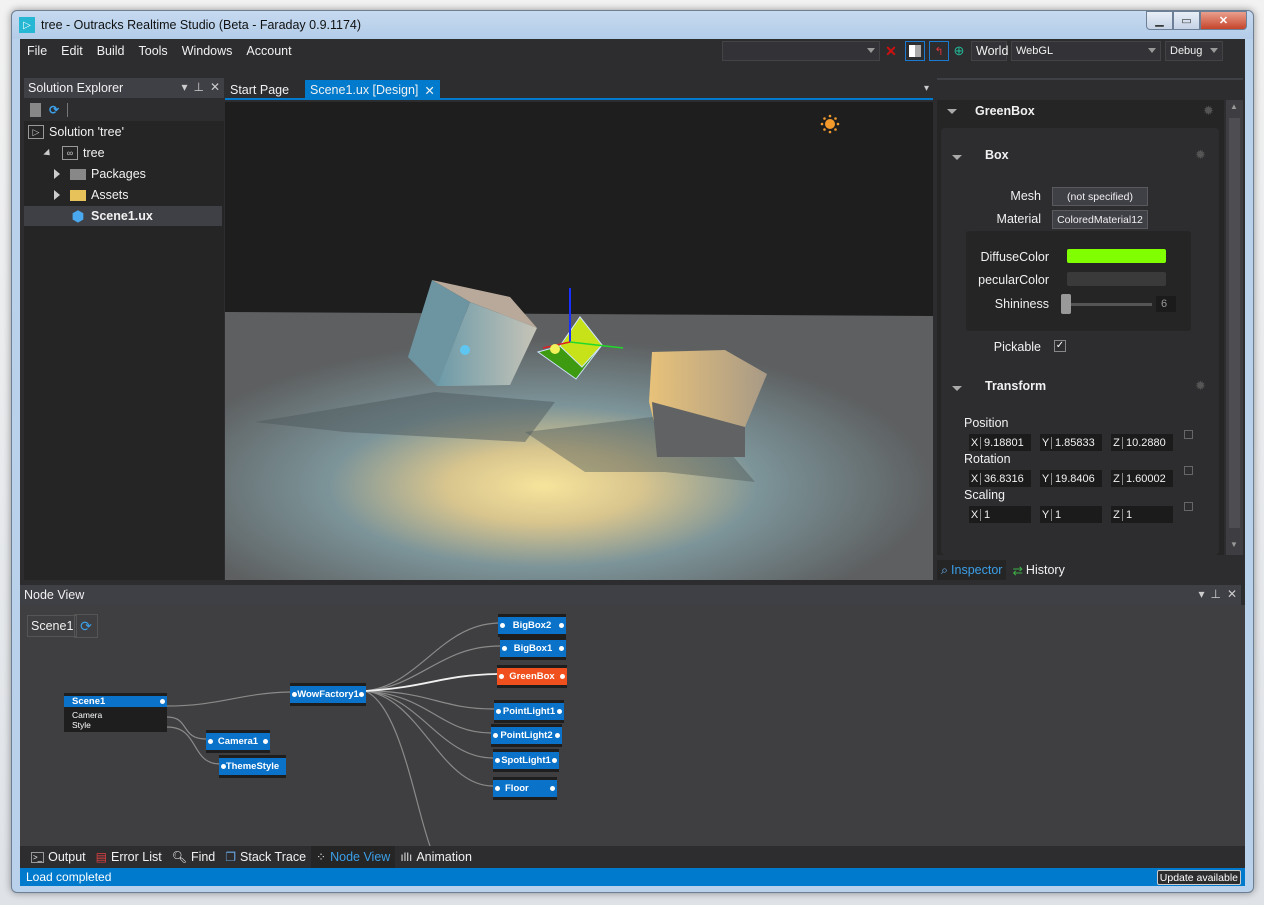  I want to click on collapsed-arrow-icon, so click(57, 195).